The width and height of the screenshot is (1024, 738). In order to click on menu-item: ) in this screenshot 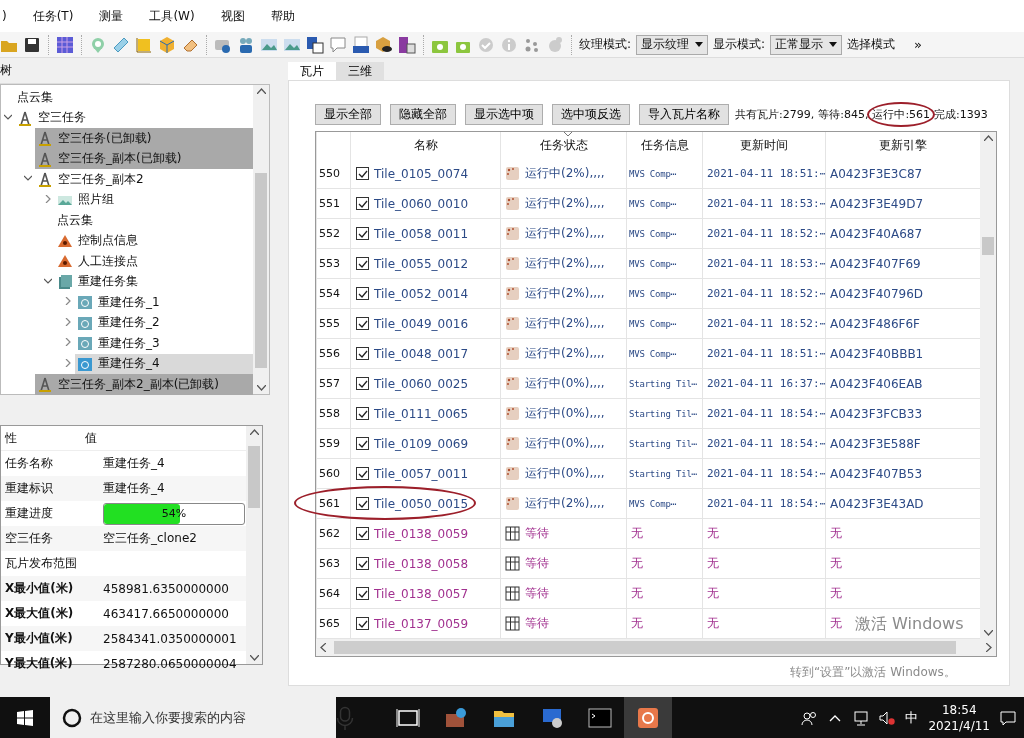, I will do `click(4, 16)`.